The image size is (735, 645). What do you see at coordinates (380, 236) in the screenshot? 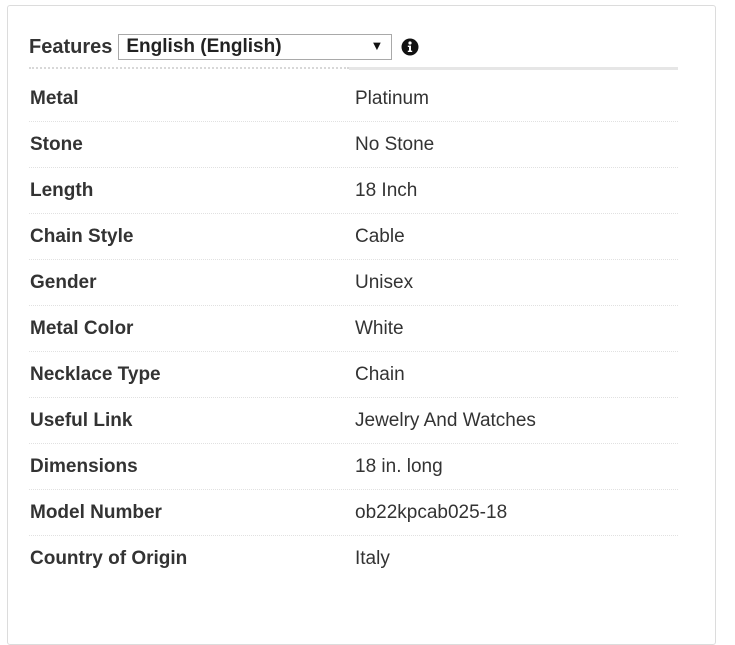
I see `row-value: Cable` at bounding box center [380, 236].